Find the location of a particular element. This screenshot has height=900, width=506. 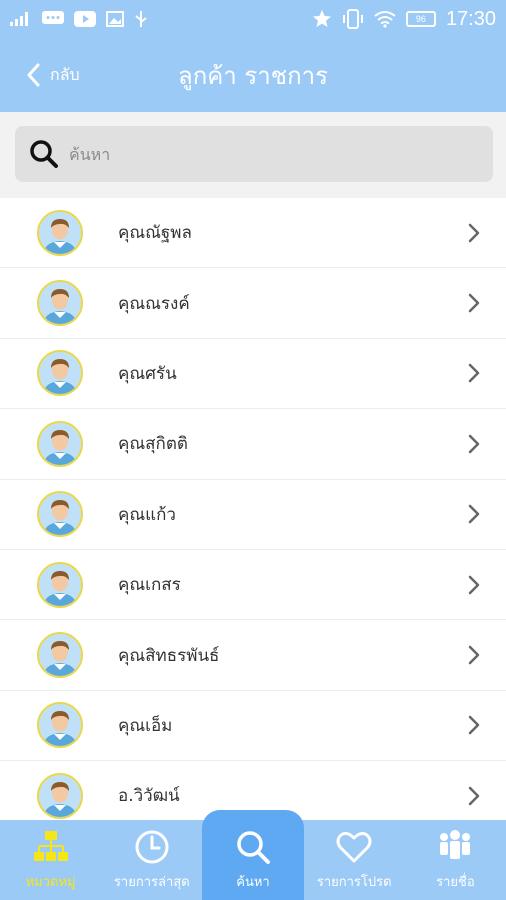

search-bar is located at coordinates (253, 155).